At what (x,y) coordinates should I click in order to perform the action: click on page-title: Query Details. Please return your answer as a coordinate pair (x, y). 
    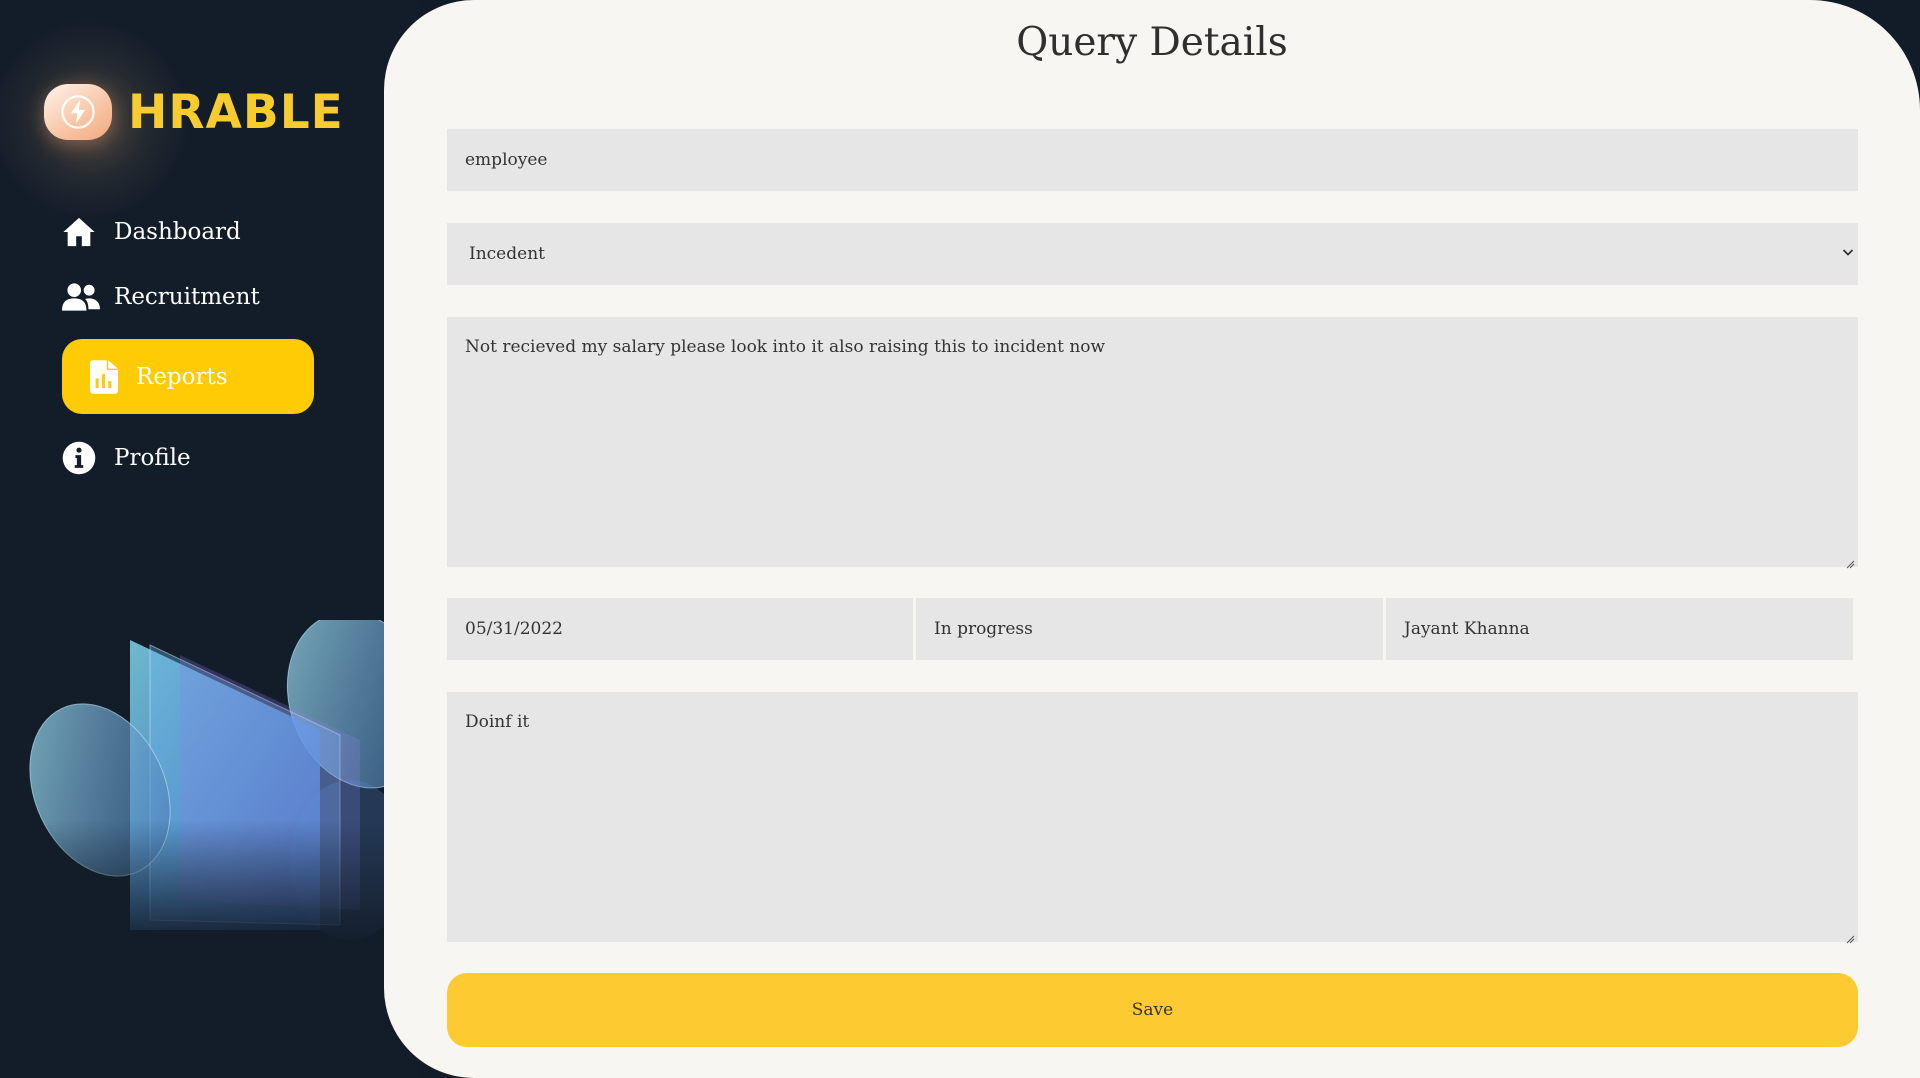
    Looking at the image, I should click on (1152, 42).